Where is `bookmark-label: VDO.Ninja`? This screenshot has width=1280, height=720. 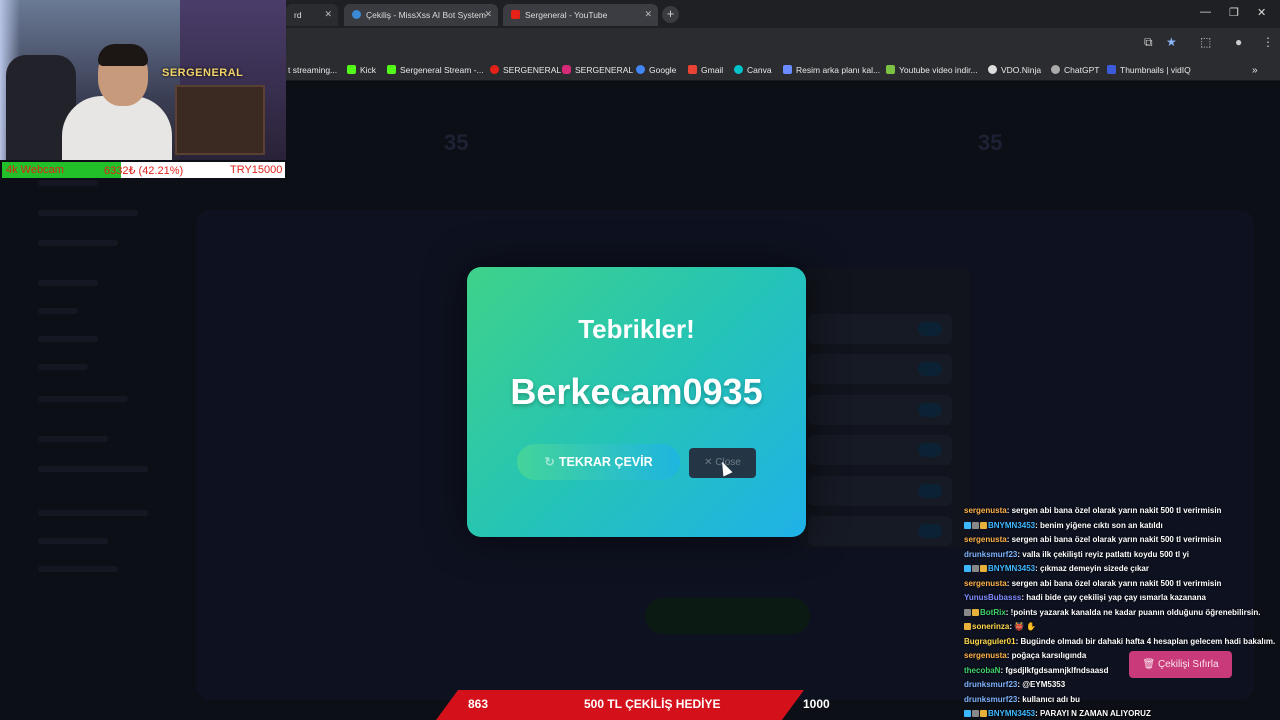 bookmark-label: VDO.Ninja is located at coordinates (1021, 70).